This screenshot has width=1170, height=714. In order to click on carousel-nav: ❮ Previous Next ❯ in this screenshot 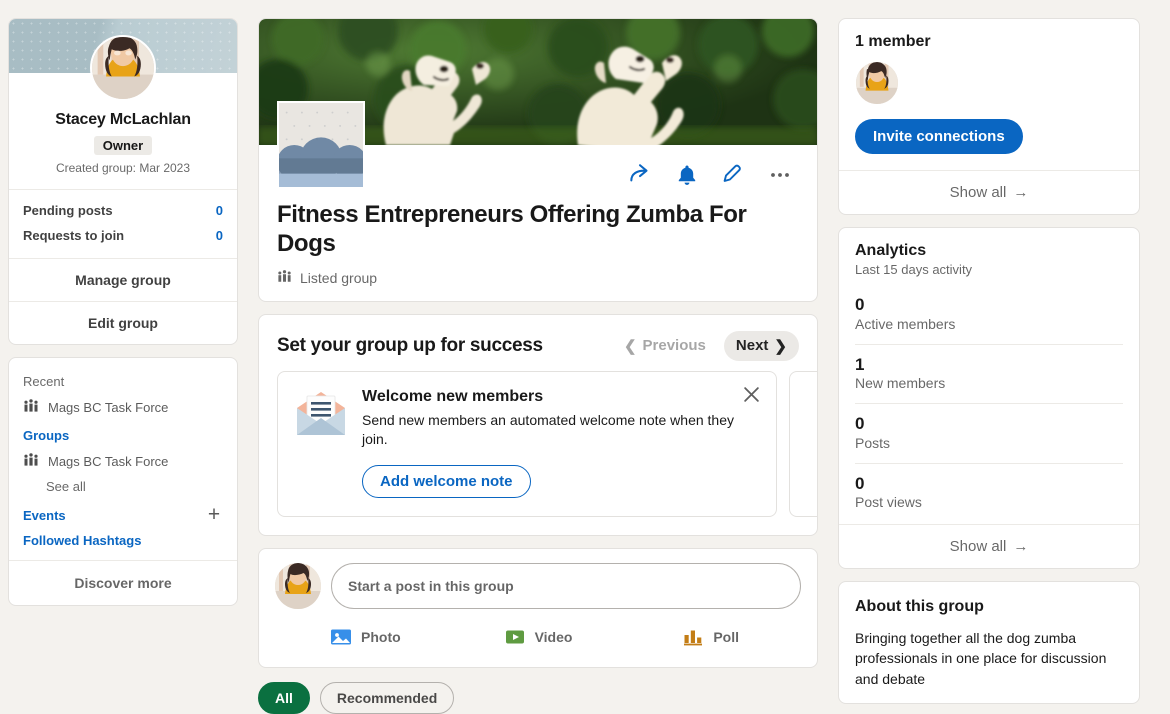, I will do `click(705, 345)`.